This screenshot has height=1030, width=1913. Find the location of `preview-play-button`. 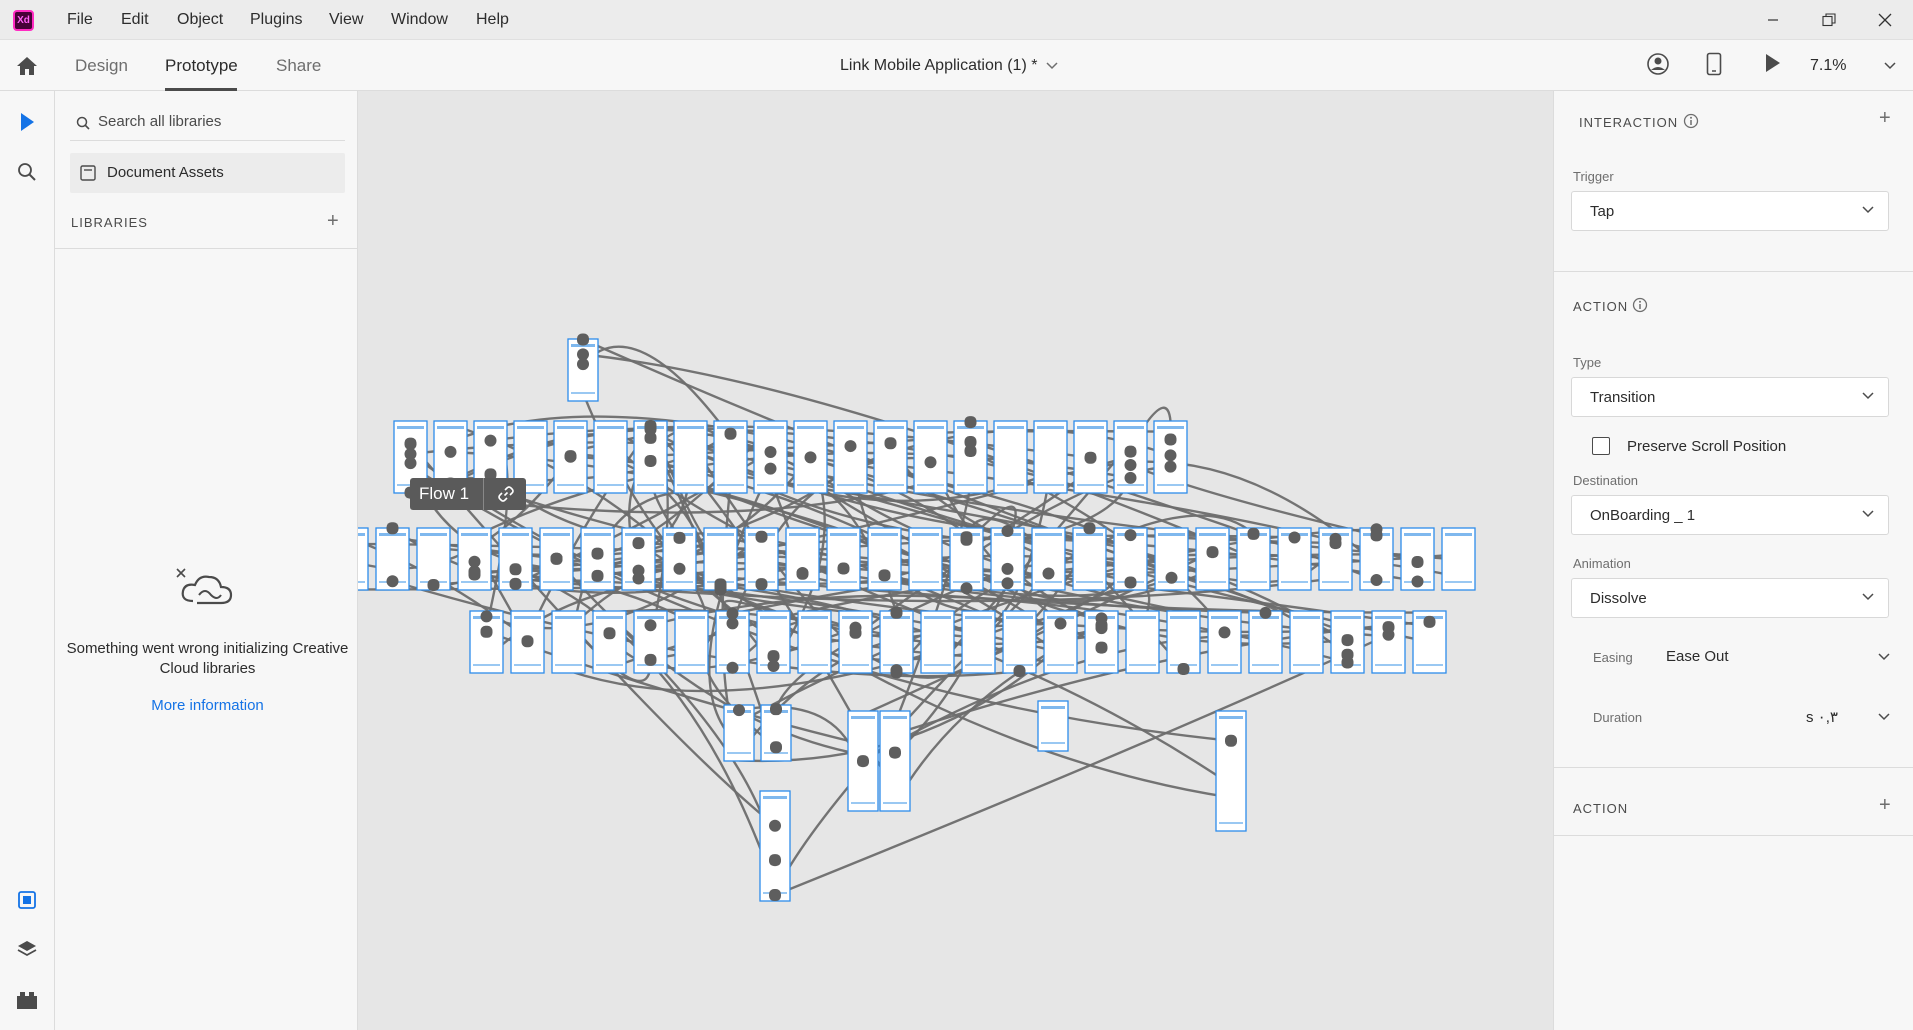

preview-play-button is located at coordinates (1778, 66).